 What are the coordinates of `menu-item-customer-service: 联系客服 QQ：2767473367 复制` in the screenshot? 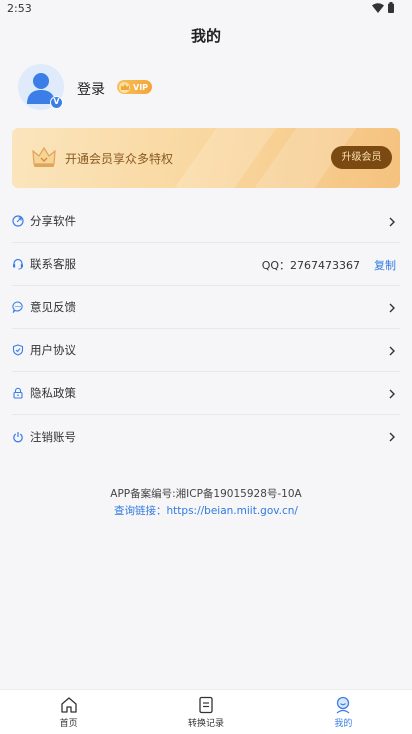 It's located at (206, 264).